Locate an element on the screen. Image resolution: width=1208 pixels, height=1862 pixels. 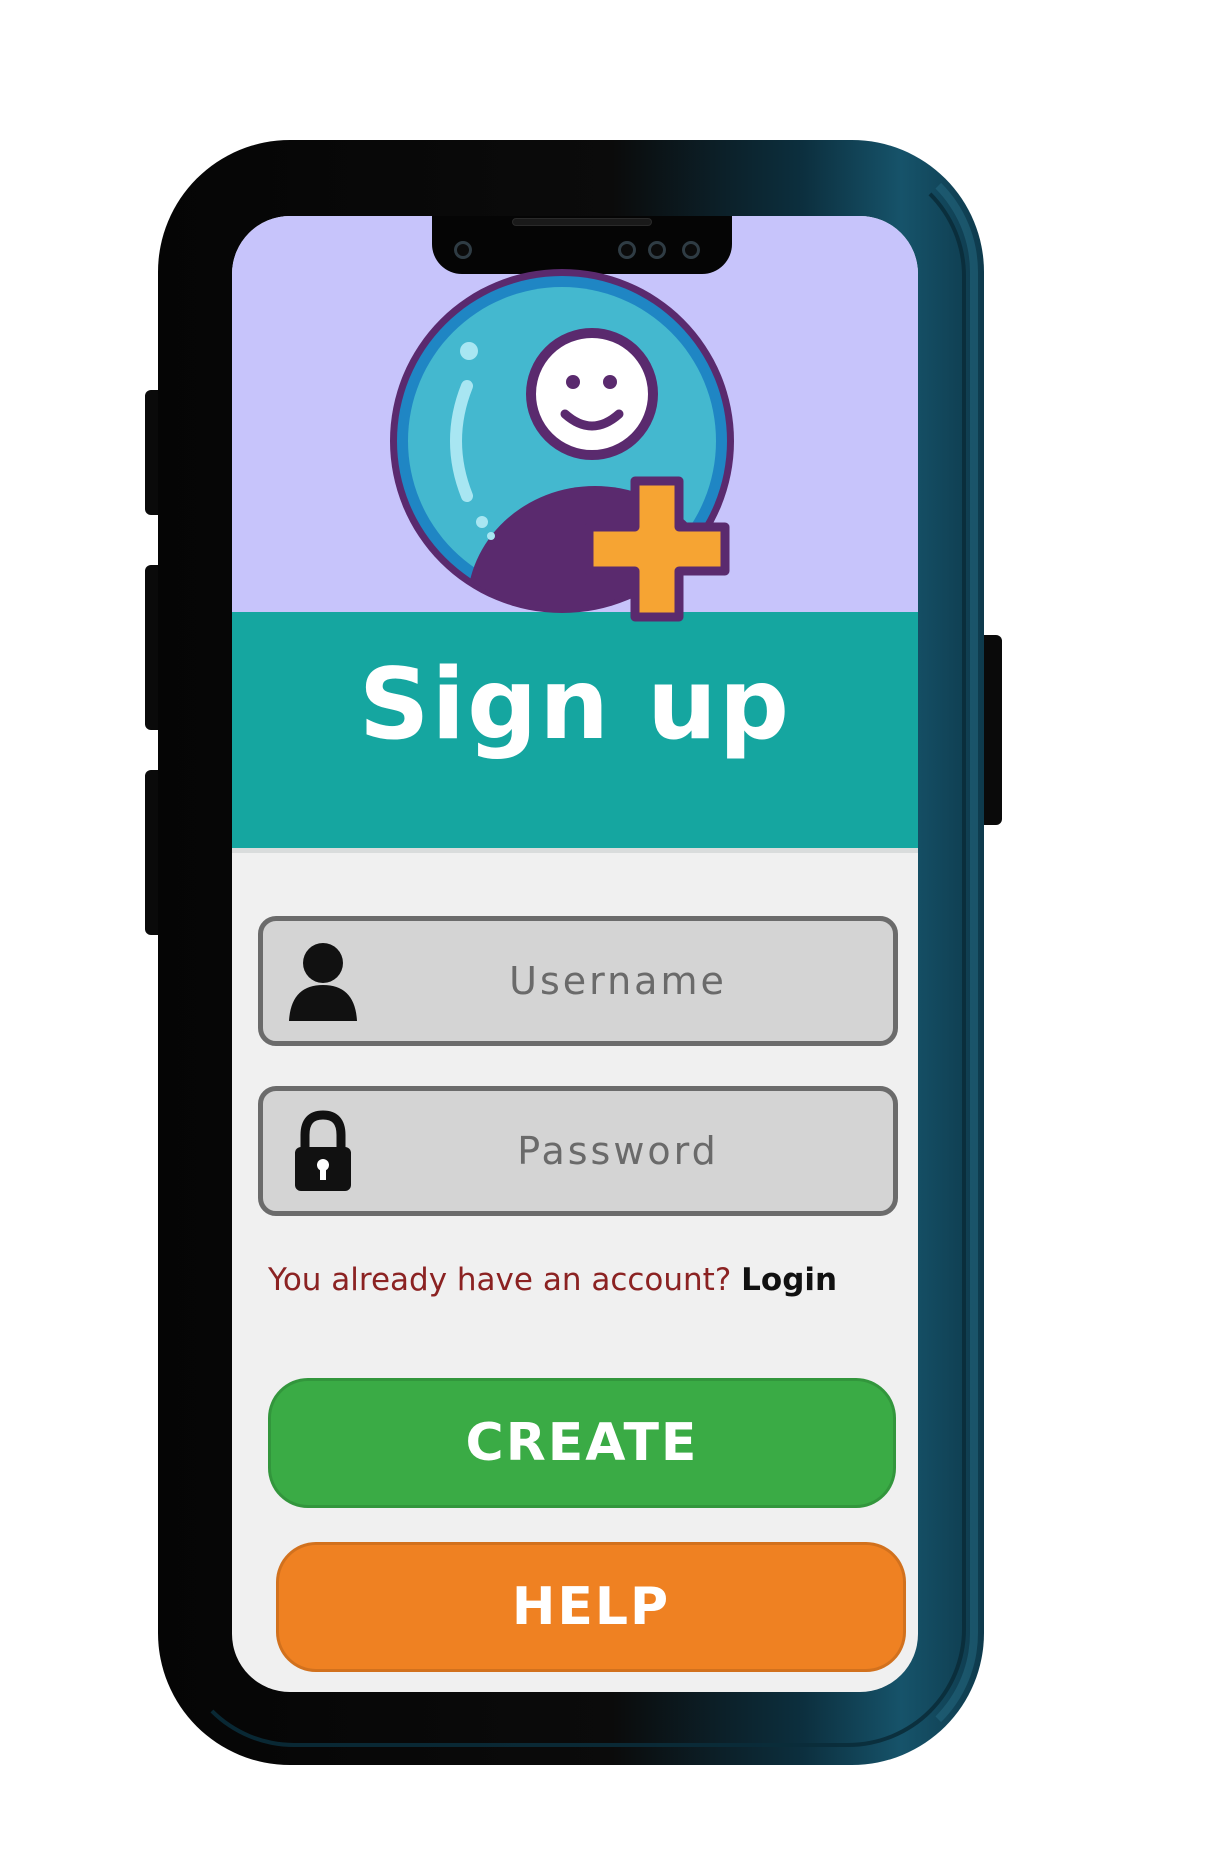
add-user-icon is located at coordinates (577, 456).